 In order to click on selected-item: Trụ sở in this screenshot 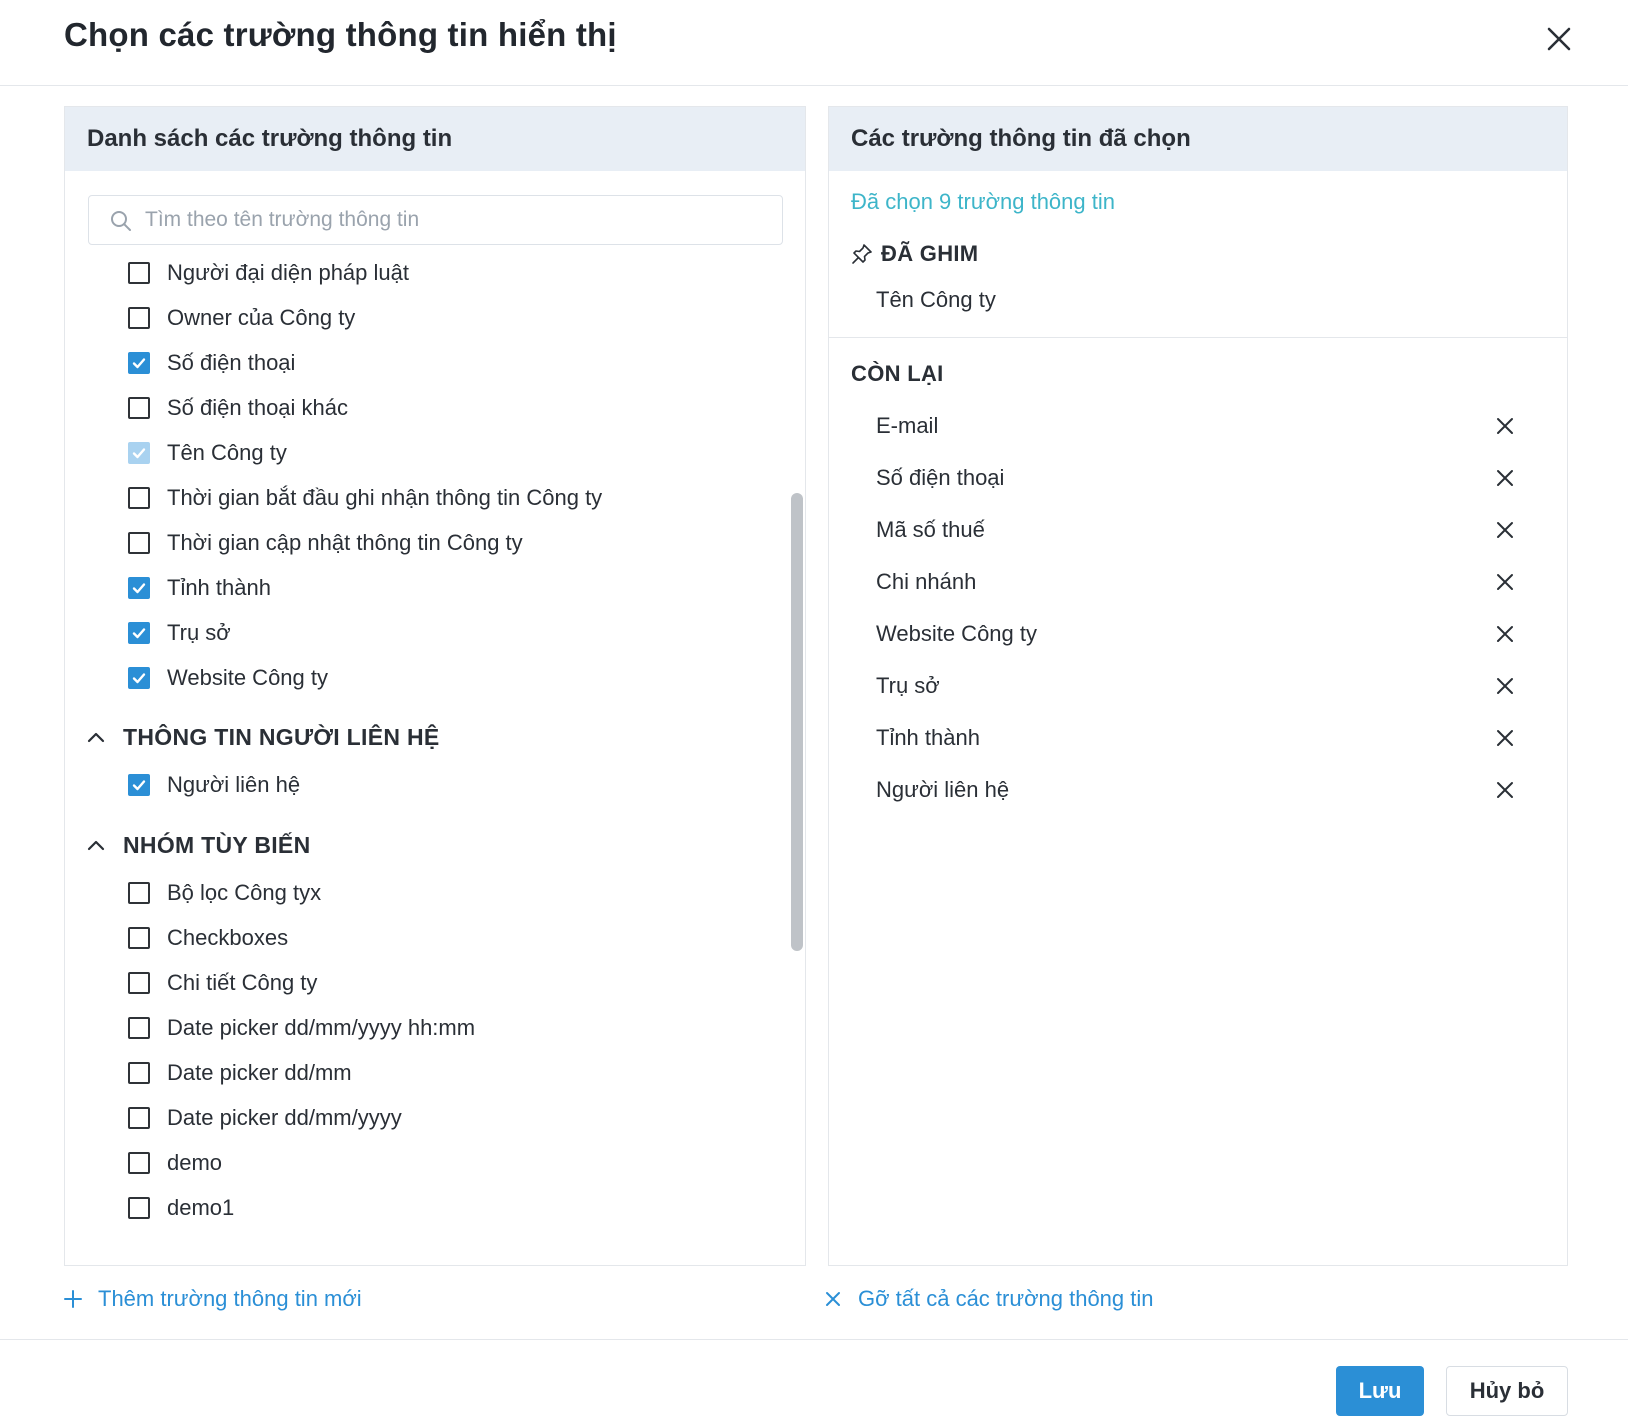, I will do `click(1196, 686)`.